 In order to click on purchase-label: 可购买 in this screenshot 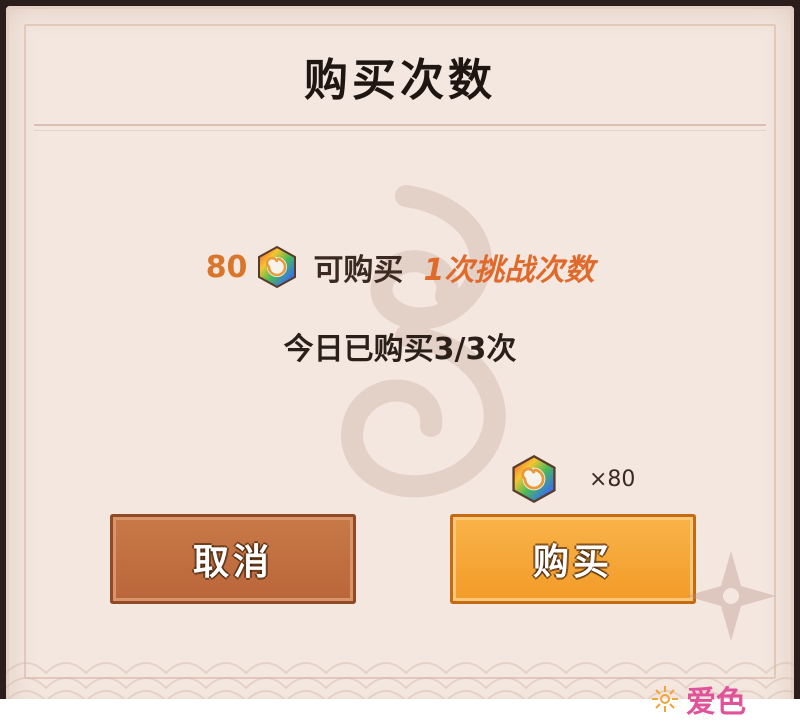, I will do `click(358, 270)`.